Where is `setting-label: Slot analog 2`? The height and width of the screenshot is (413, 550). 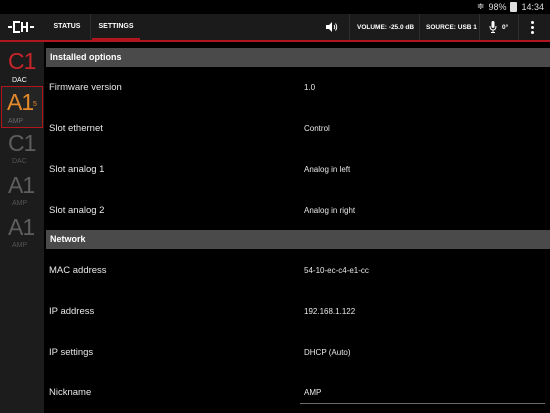
setting-label: Slot analog 2 is located at coordinates (77, 210).